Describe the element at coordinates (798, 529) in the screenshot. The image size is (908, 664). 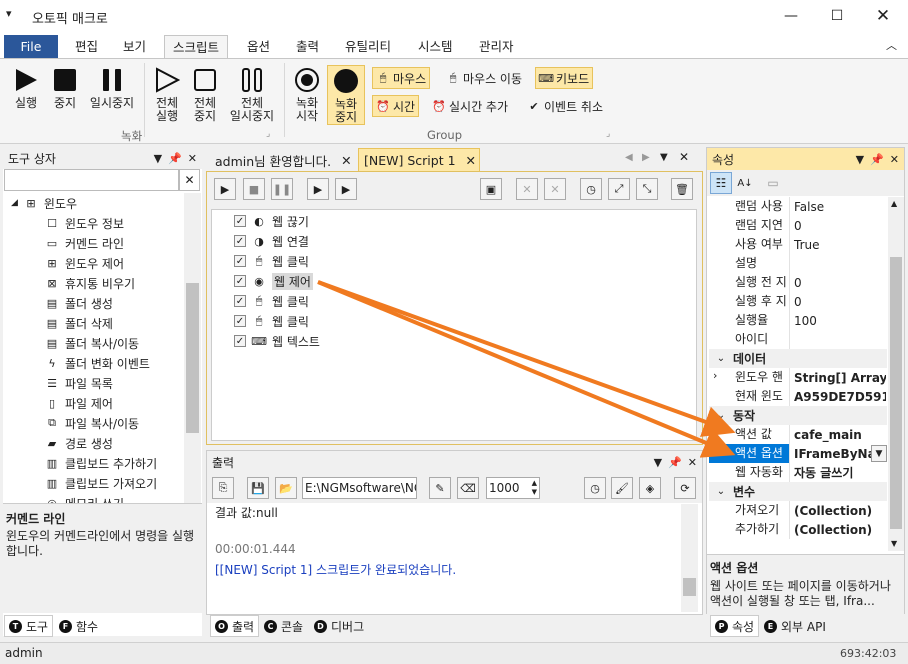
I see `property-row: 추가하기 (Collection)` at that location.